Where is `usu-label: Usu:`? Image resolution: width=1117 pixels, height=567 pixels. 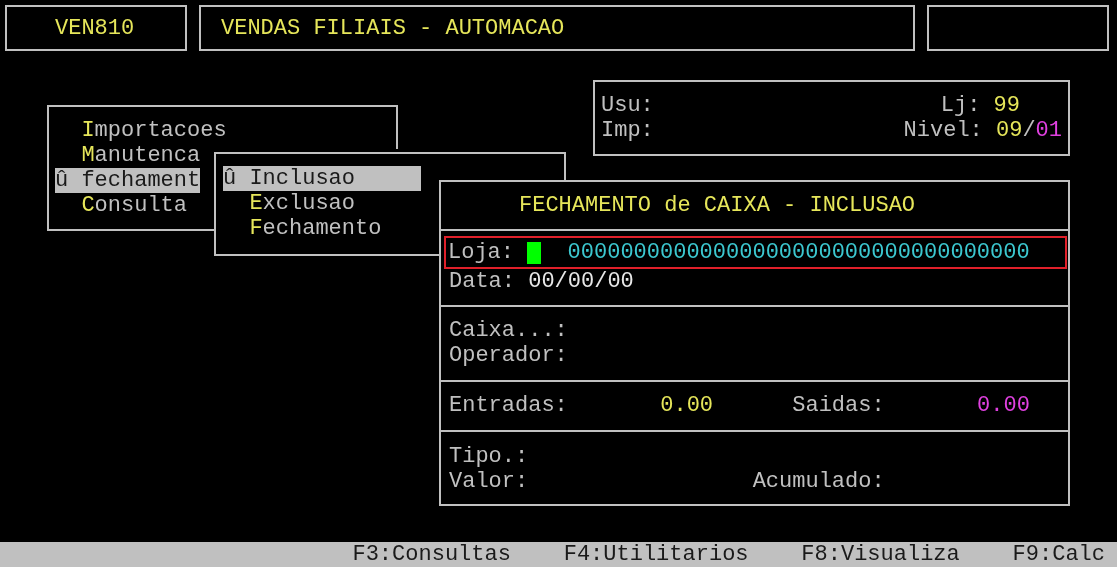 usu-label: Usu: is located at coordinates (627, 105).